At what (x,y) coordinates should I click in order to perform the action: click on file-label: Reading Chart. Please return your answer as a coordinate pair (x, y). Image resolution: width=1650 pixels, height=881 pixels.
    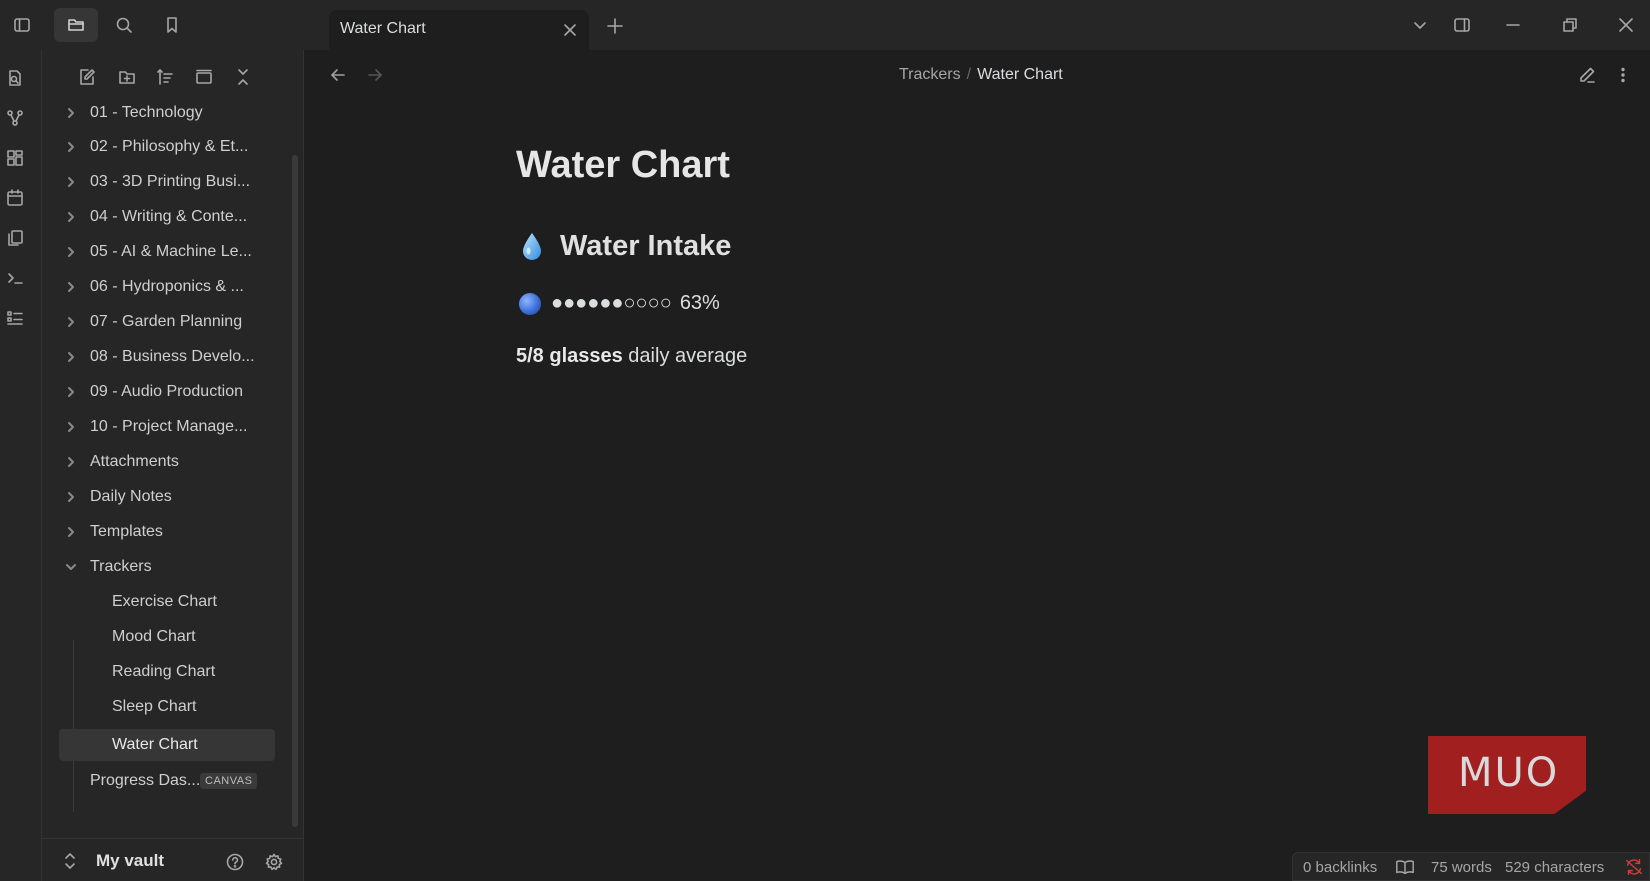
    Looking at the image, I should click on (164, 671).